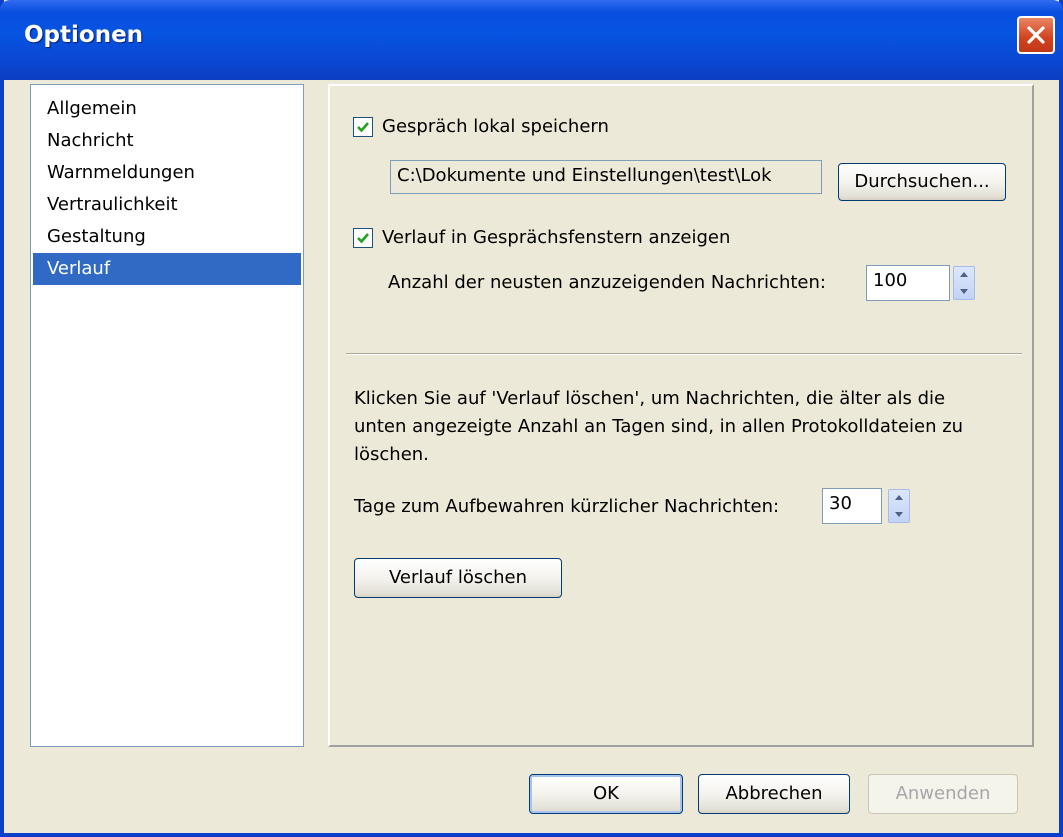 The image size is (1063, 837). What do you see at coordinates (852, 506) in the screenshot?
I see `days-keep-input: 30` at bounding box center [852, 506].